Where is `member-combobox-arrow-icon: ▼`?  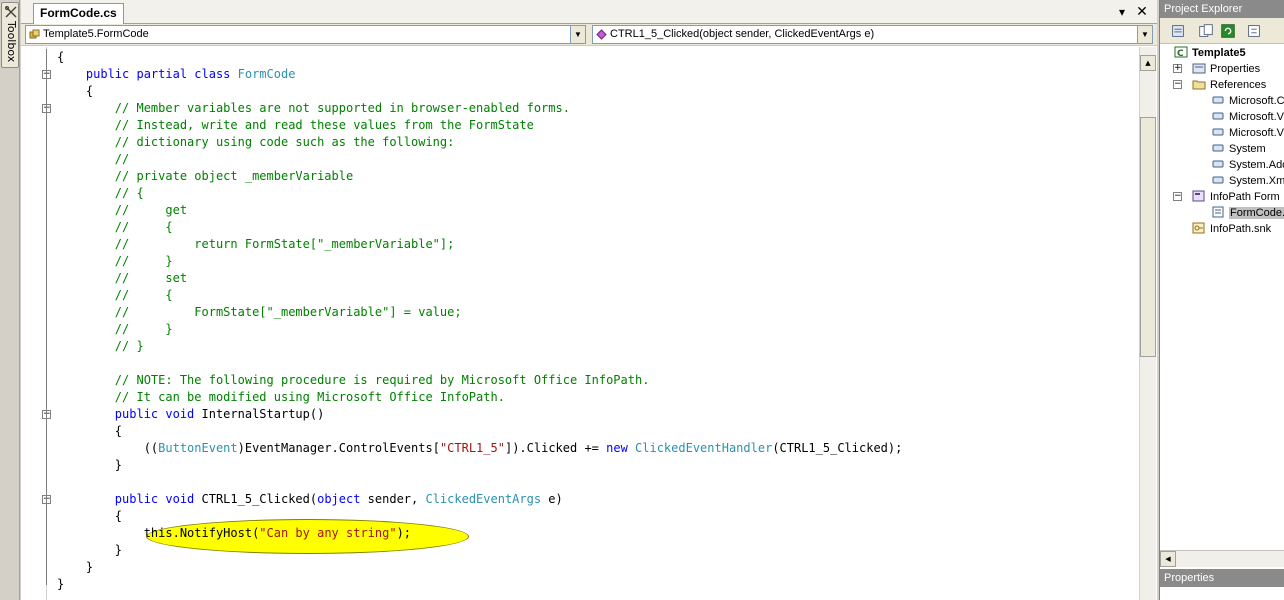
member-combobox-arrow-icon: ▼ is located at coordinates (1144, 34).